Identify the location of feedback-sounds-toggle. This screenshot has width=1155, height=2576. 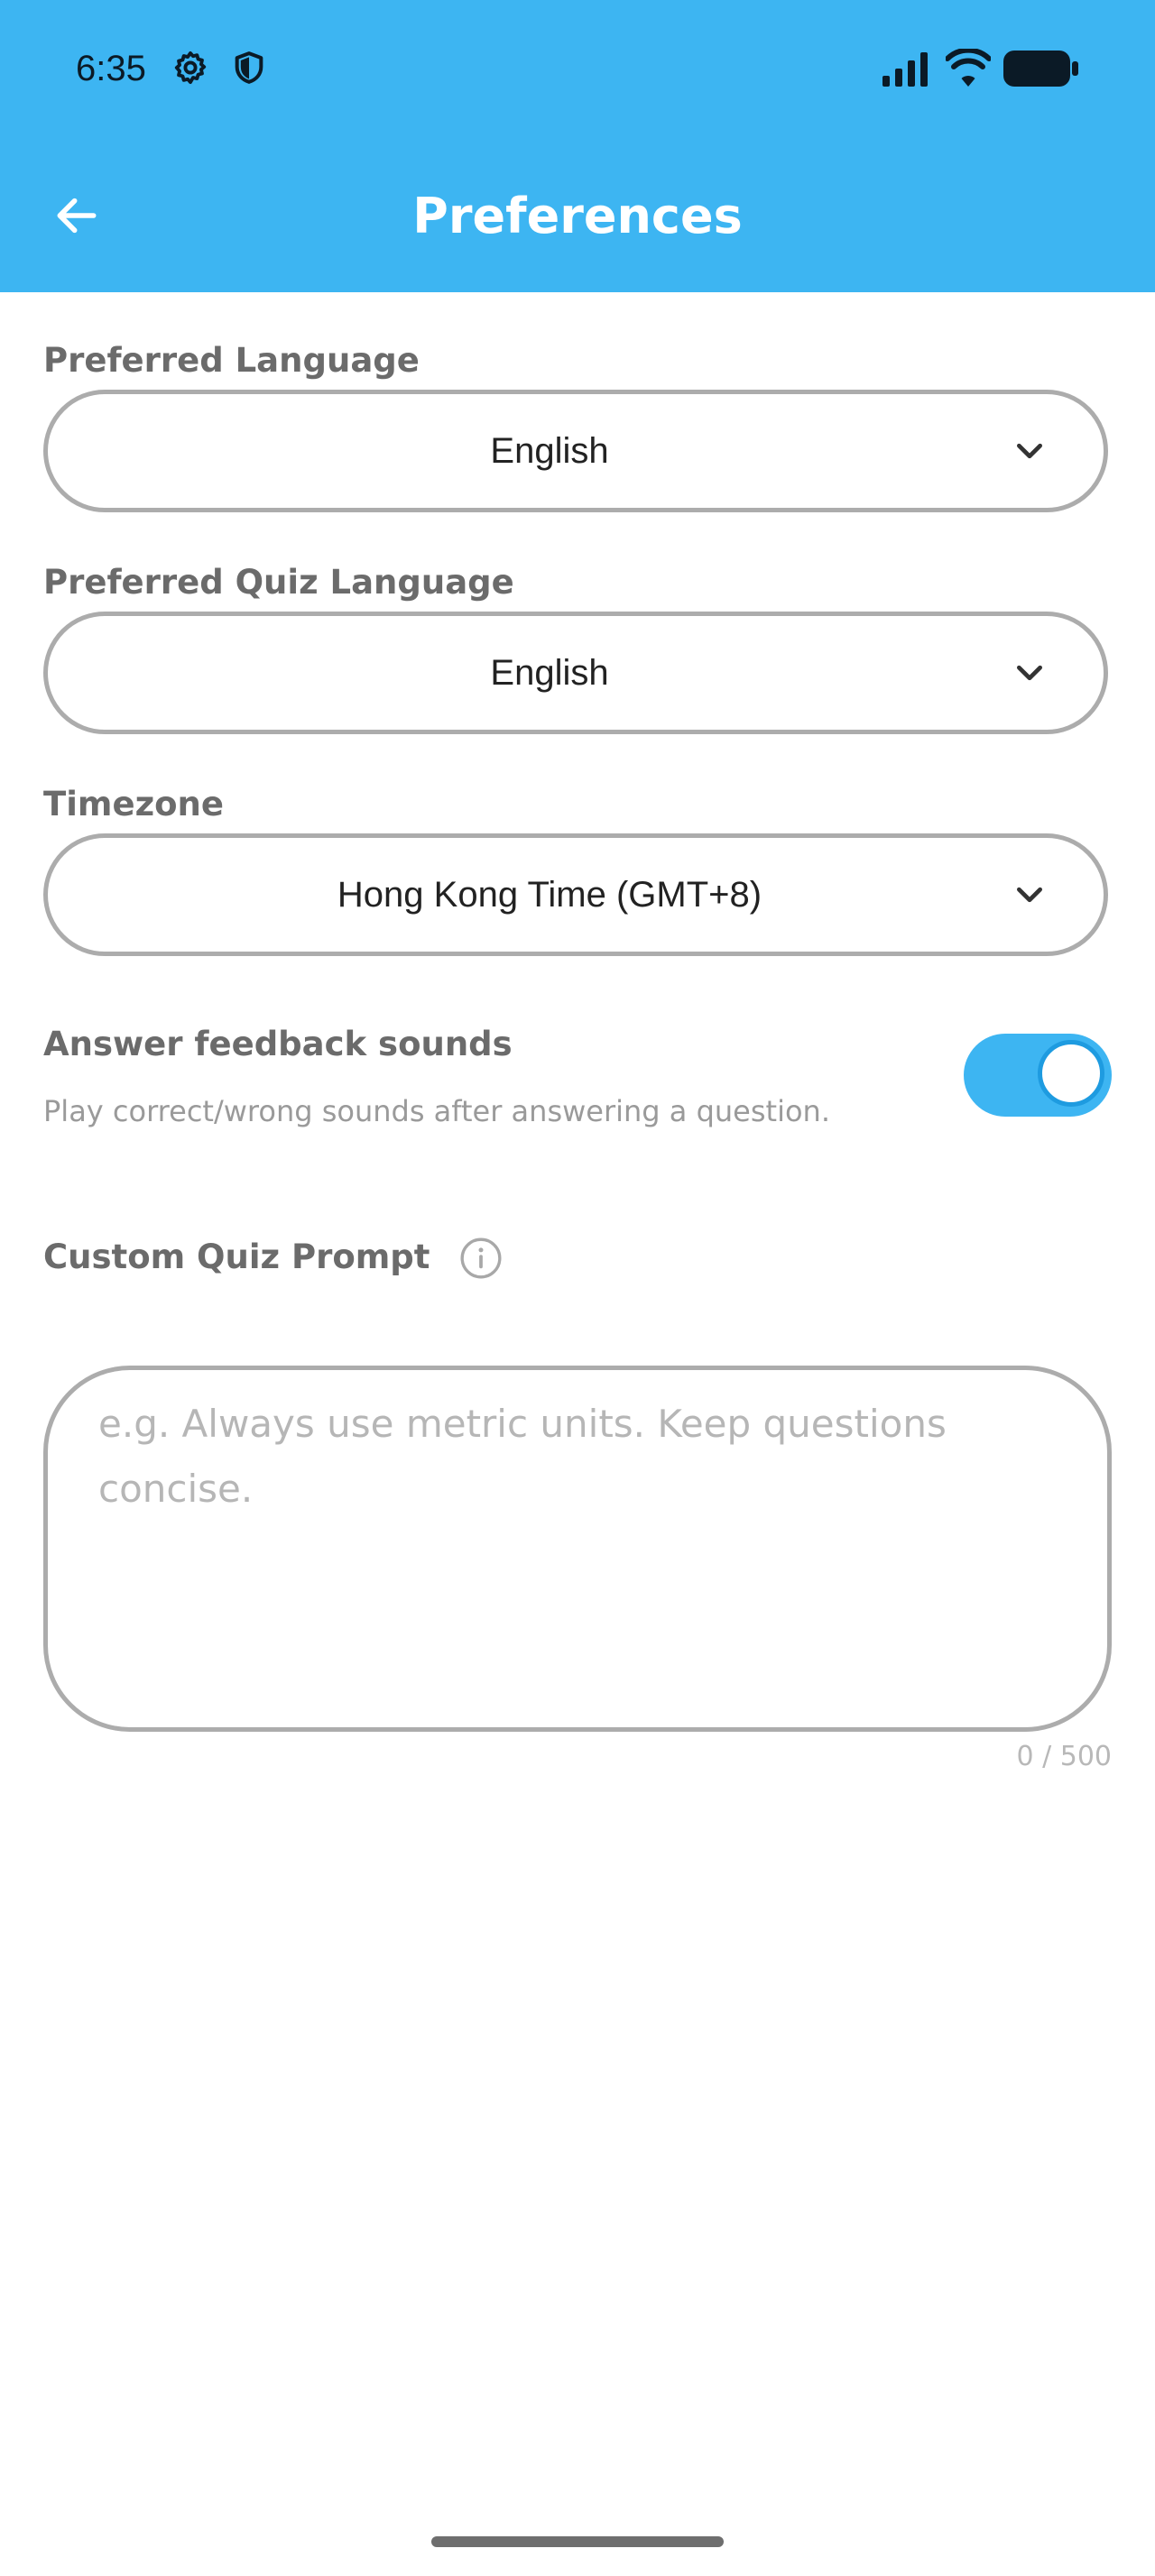
(1038, 1075).